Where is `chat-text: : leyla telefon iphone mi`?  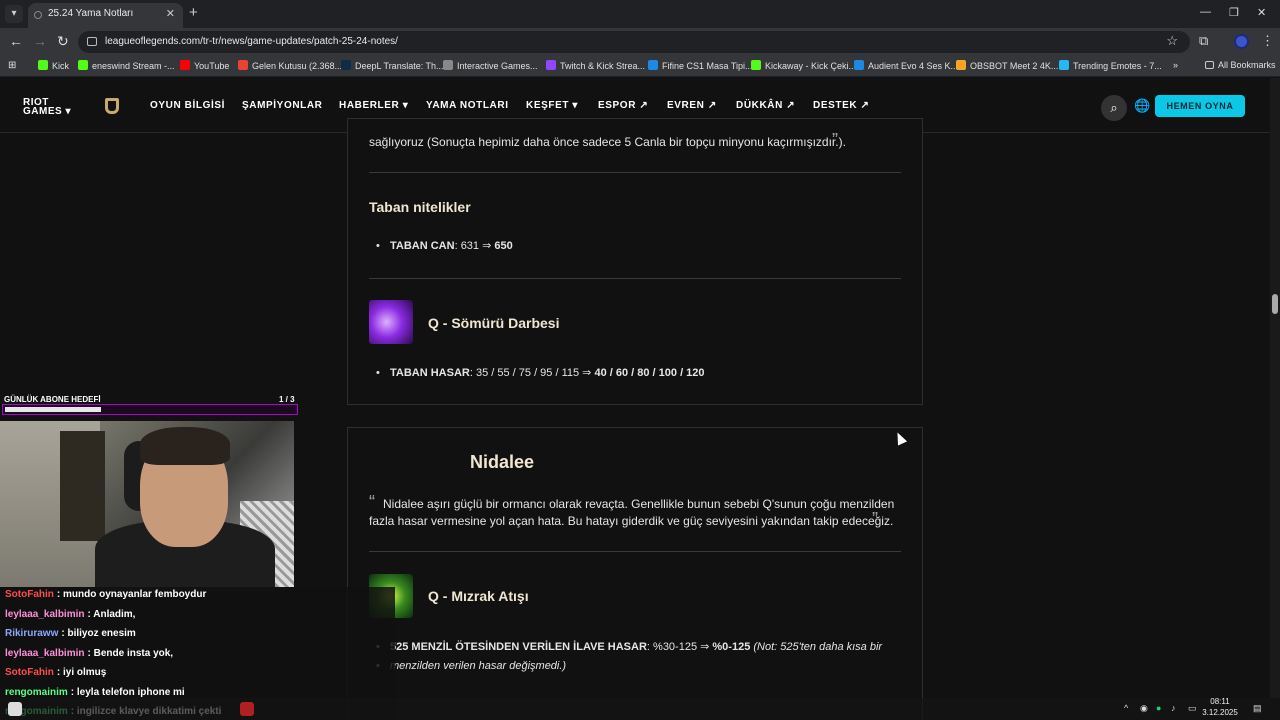 chat-text: : leyla telefon iphone mi is located at coordinates (127, 692).